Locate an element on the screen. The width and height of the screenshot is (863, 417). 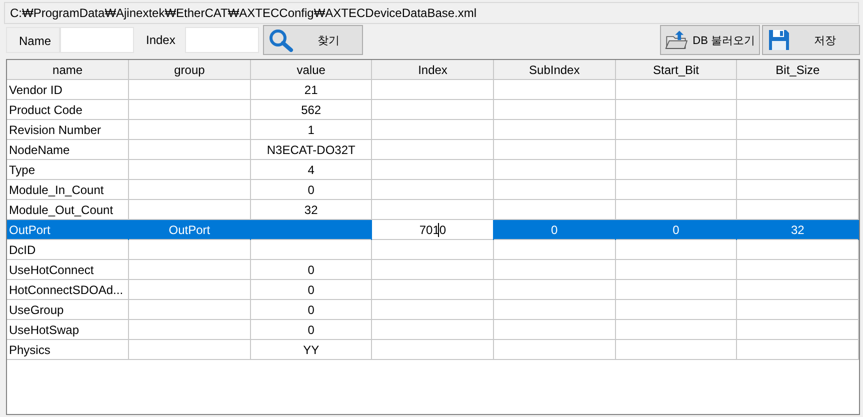
file-path: C:₩ProgramData₩Ajinextek₩EtherCAT₩AXTECConfig₩AXTECDeviceDataBase.xml is located at coordinates (431, 13).